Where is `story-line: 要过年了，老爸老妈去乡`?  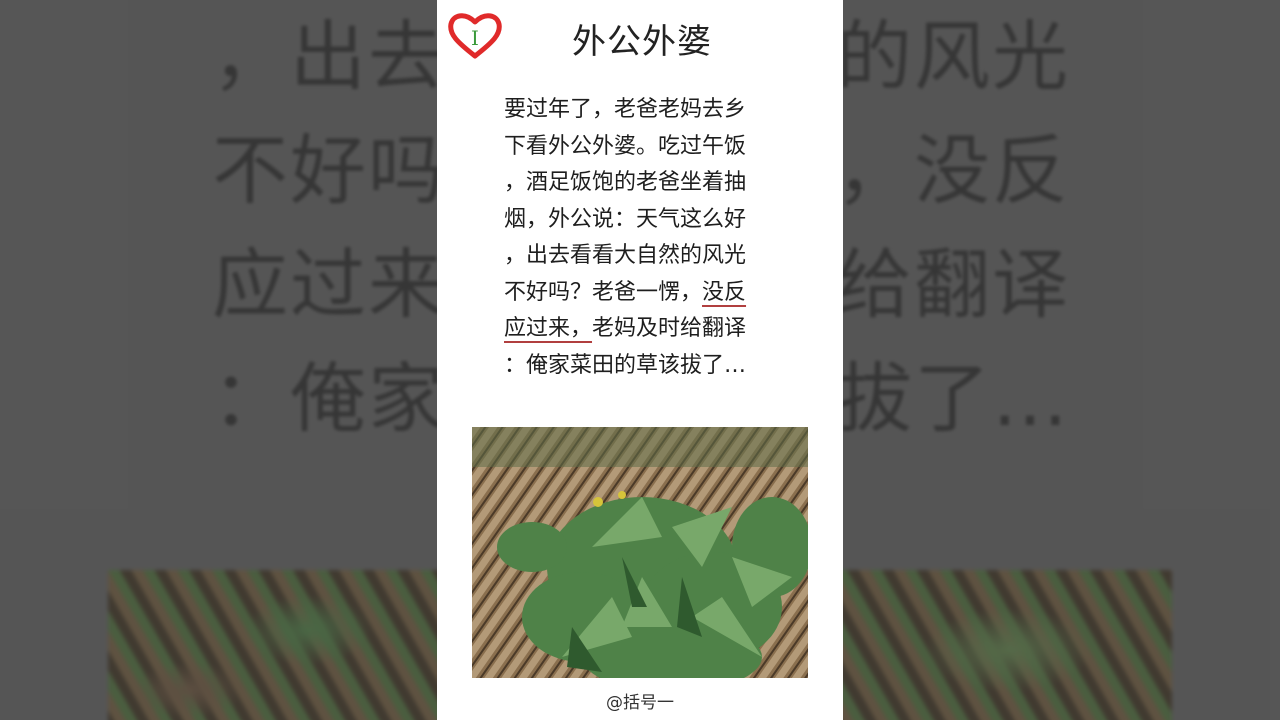 story-line: 要过年了，老爸老妈去乡 is located at coordinates (625, 109).